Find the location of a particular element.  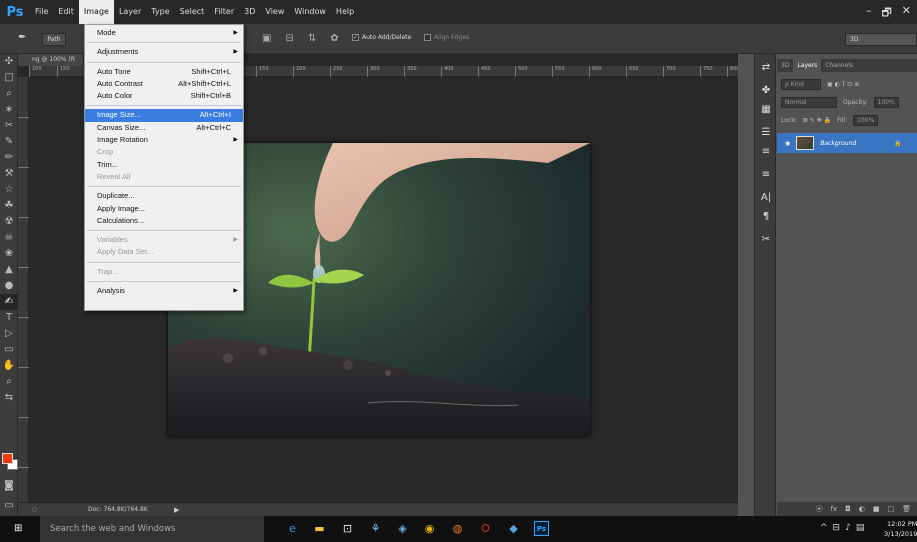

screen-mode-icon: ▭ is located at coordinates (9, 506).